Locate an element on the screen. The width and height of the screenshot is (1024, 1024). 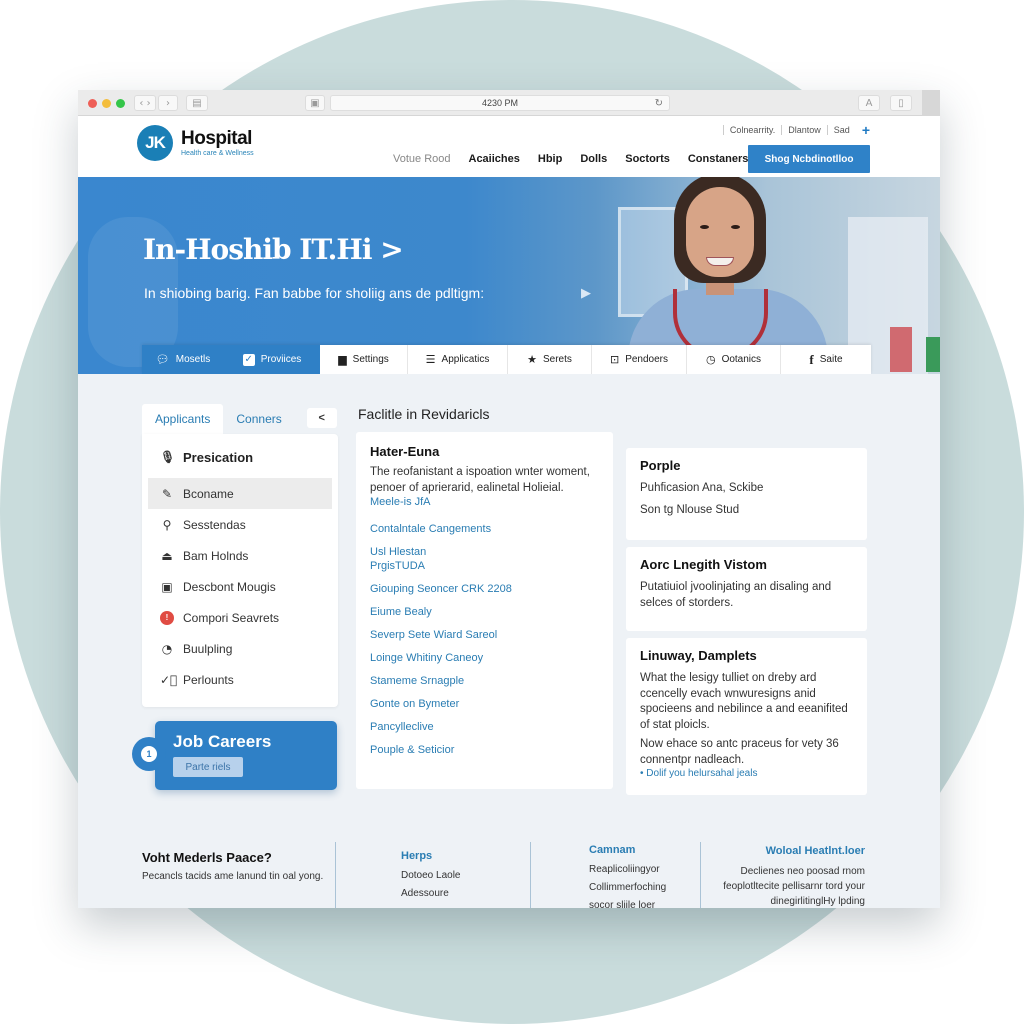
tab-pendoers: ⊡ Pendoers is located at coordinates (639, 359).